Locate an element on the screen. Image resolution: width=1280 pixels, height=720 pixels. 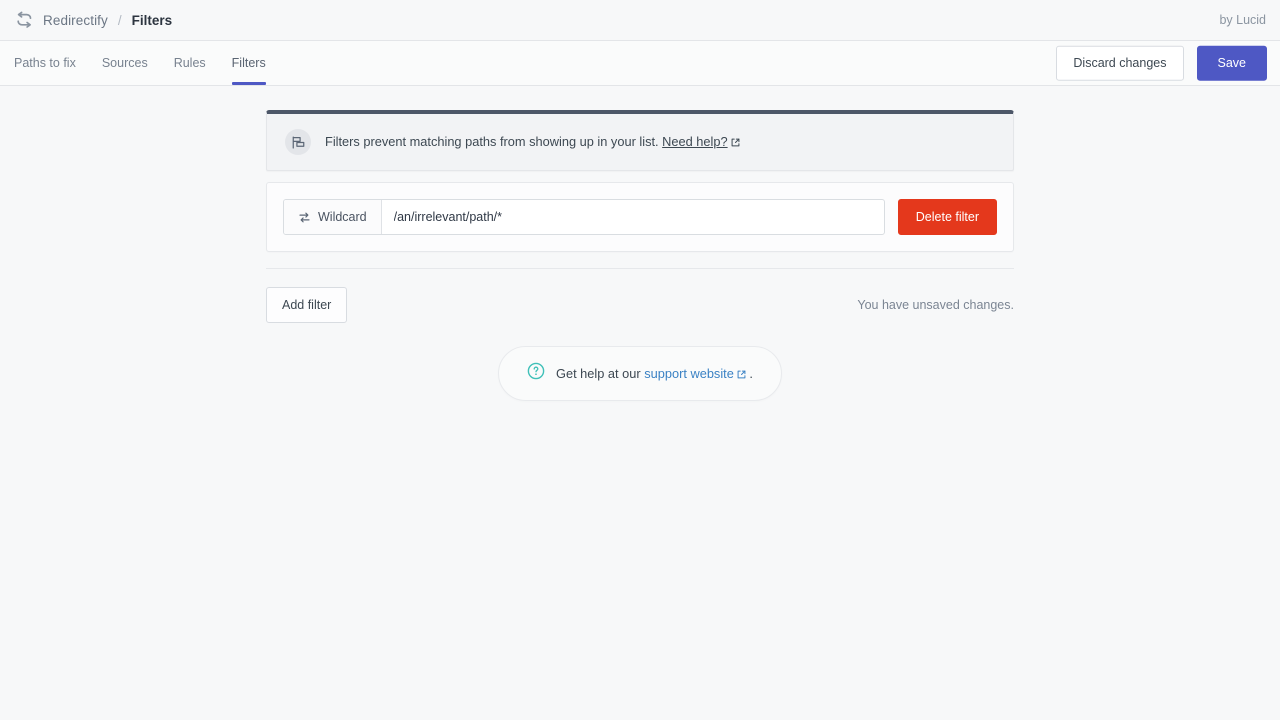
filter-input-group: Wildcard is located at coordinates (584, 217).